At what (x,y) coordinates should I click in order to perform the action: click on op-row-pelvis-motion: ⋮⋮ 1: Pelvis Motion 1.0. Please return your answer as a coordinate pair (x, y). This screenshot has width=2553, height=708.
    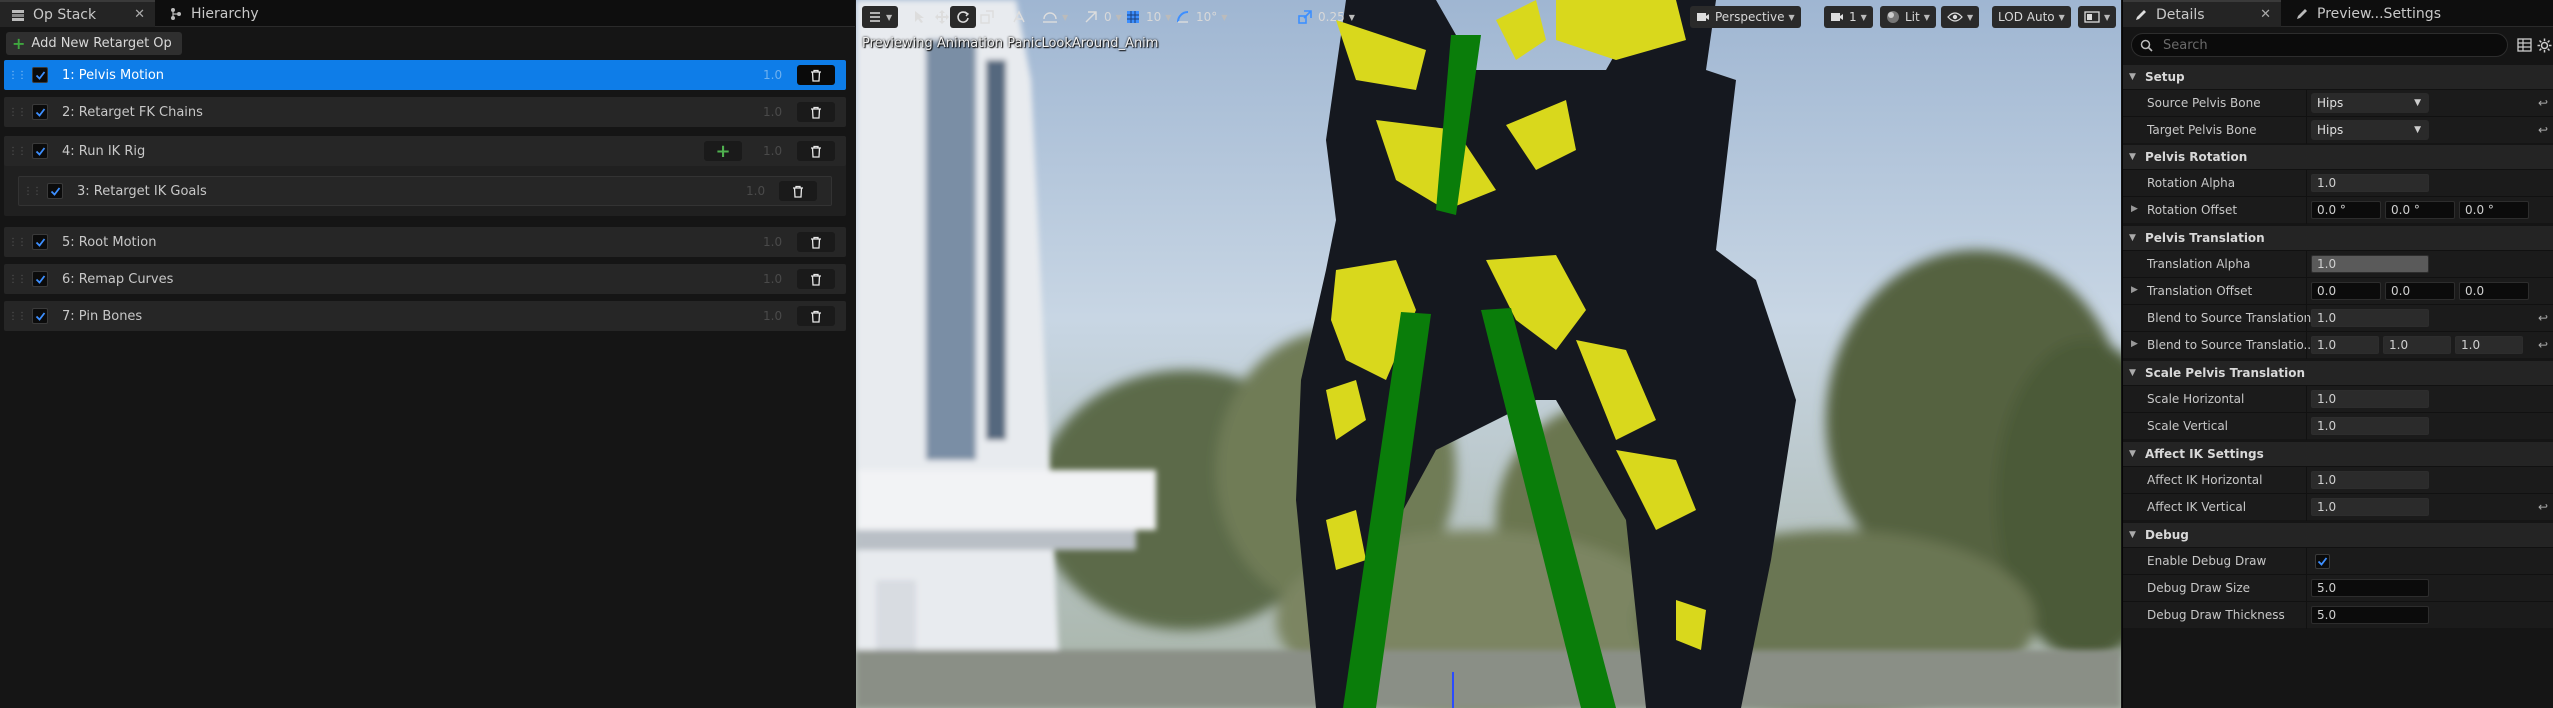
    Looking at the image, I should click on (425, 75).